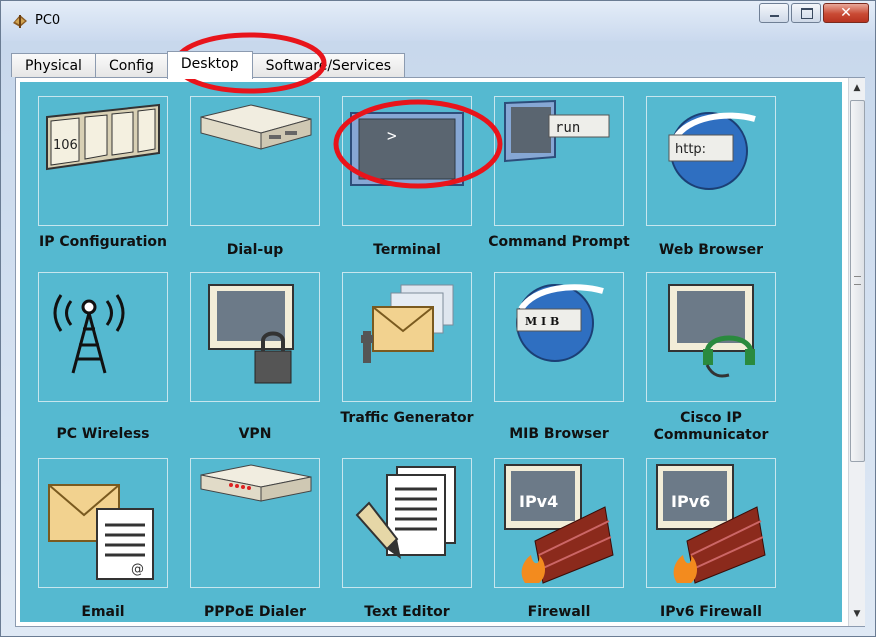  What do you see at coordinates (559, 161) in the screenshot?
I see `command-prompt-icon: run` at bounding box center [559, 161].